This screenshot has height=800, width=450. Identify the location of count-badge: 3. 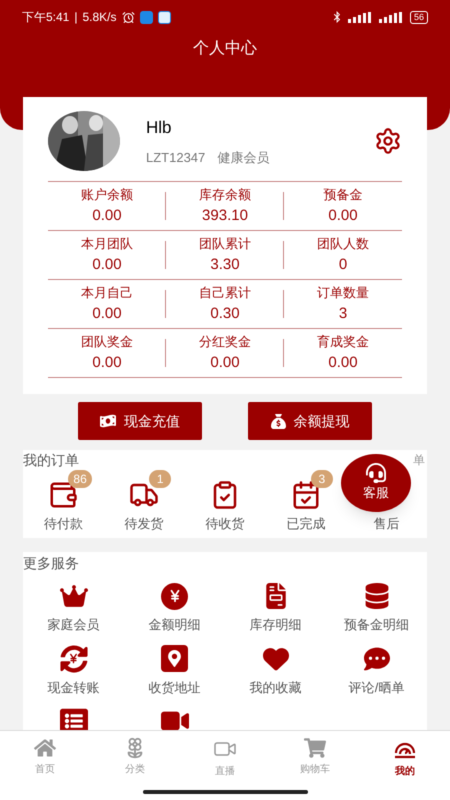
(321, 479).